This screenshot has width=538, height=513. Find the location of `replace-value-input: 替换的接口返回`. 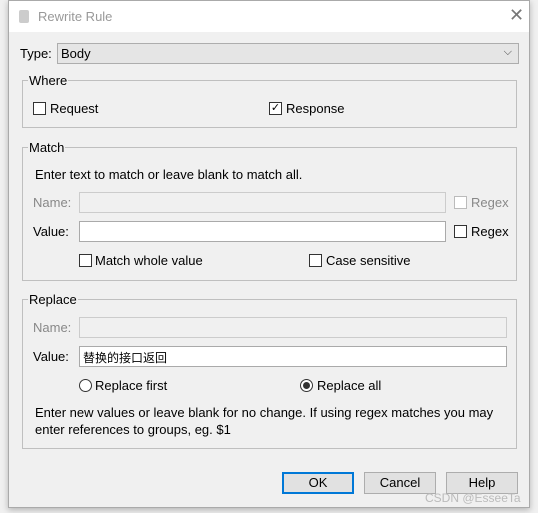

replace-value-input: 替换的接口返回 is located at coordinates (293, 356).